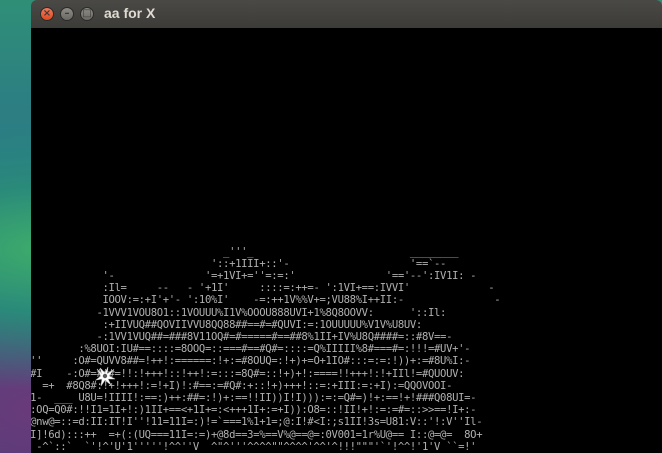 This screenshot has width=662, height=453. What do you see at coordinates (105, 376) in the screenshot?
I see `sprite-icon` at bounding box center [105, 376].